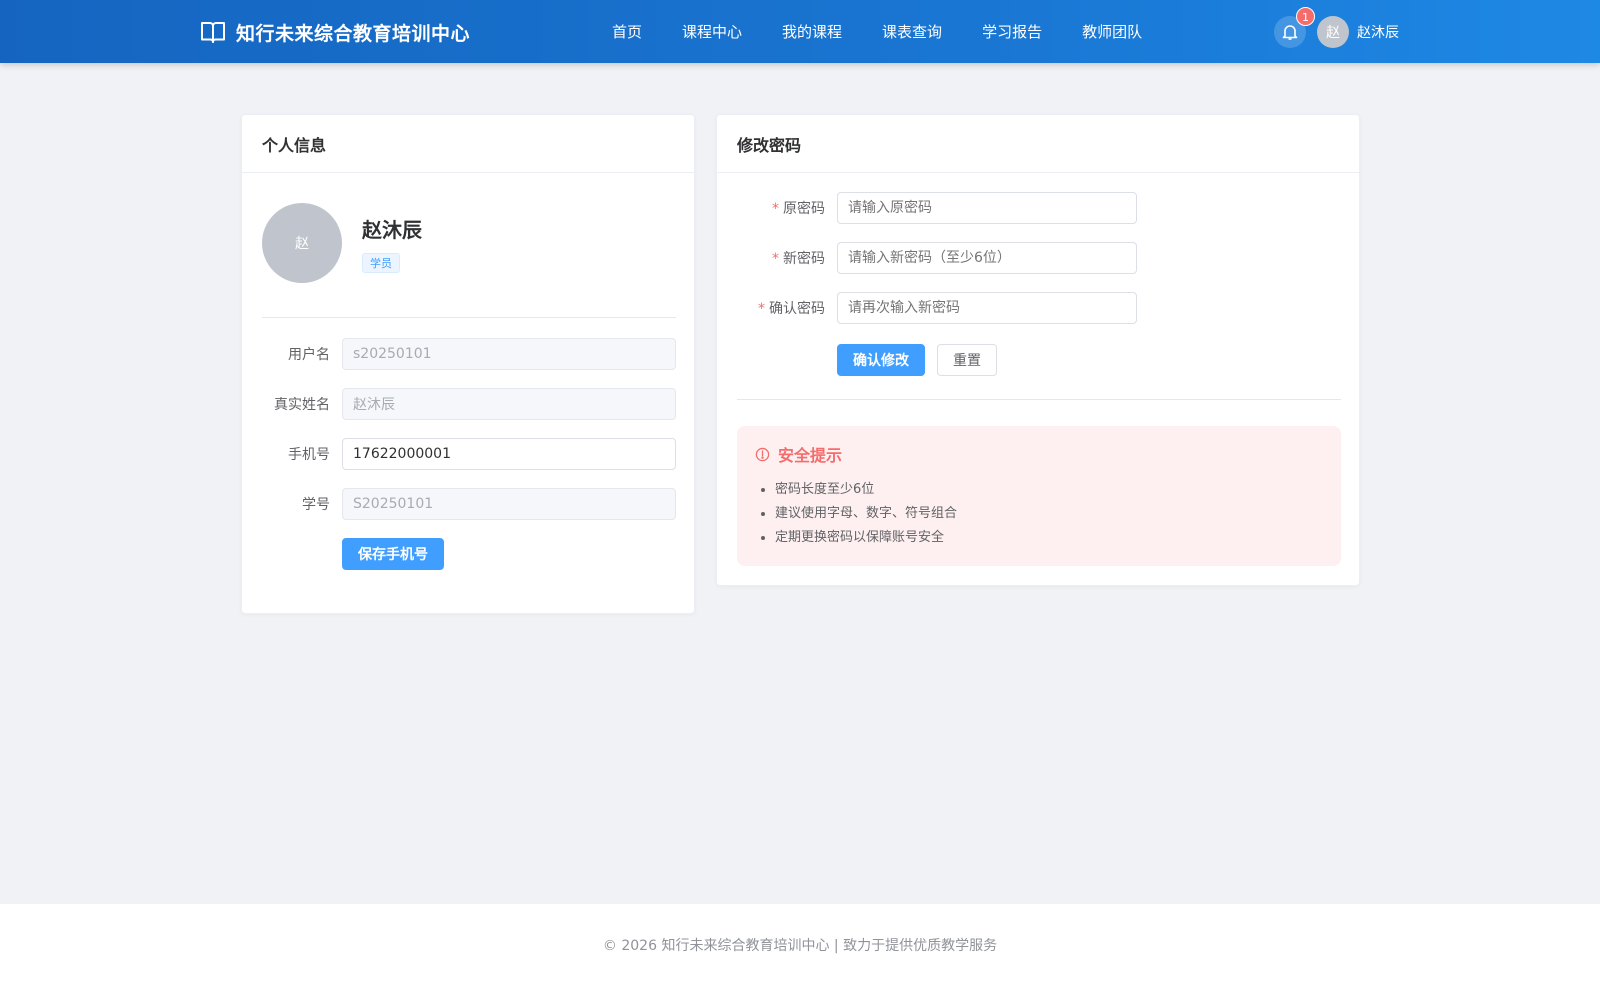 Image resolution: width=1600 pixels, height=985 pixels. I want to click on brand-title: 知行未来综合教育培训中心, so click(353, 33).